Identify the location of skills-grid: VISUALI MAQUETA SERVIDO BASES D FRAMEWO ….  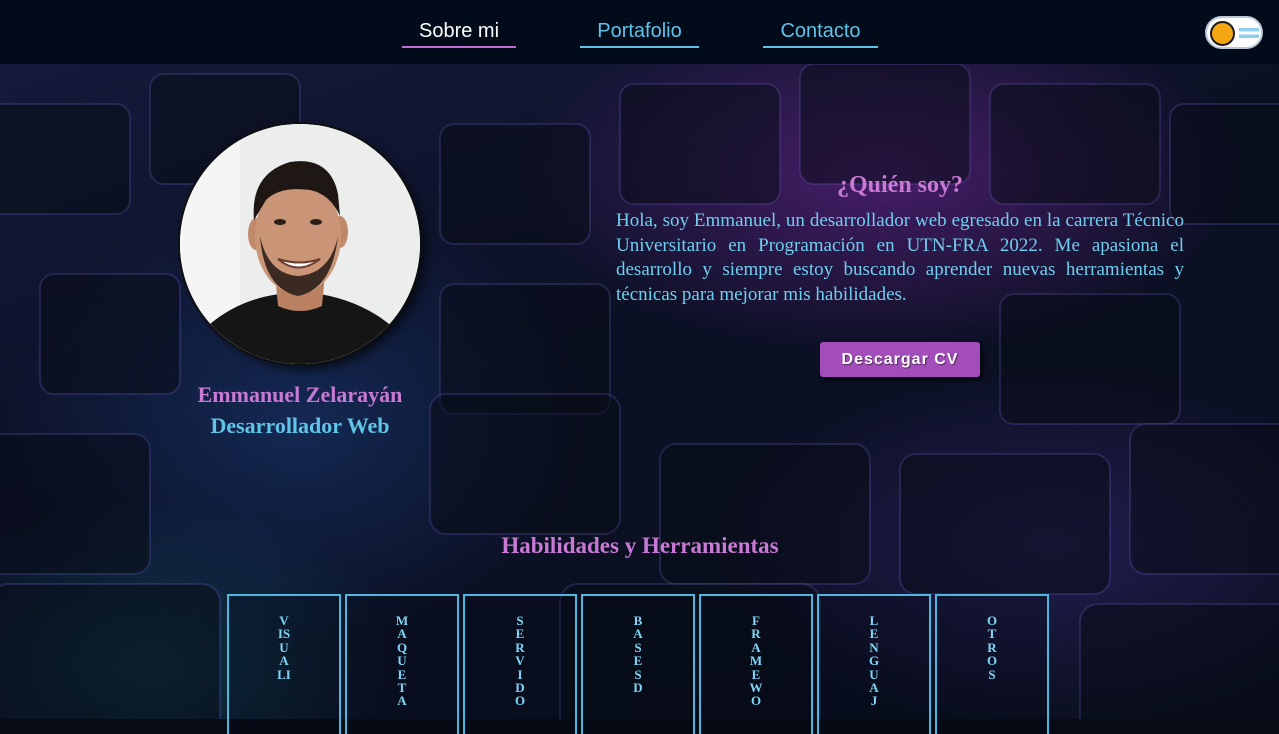
(638, 664).